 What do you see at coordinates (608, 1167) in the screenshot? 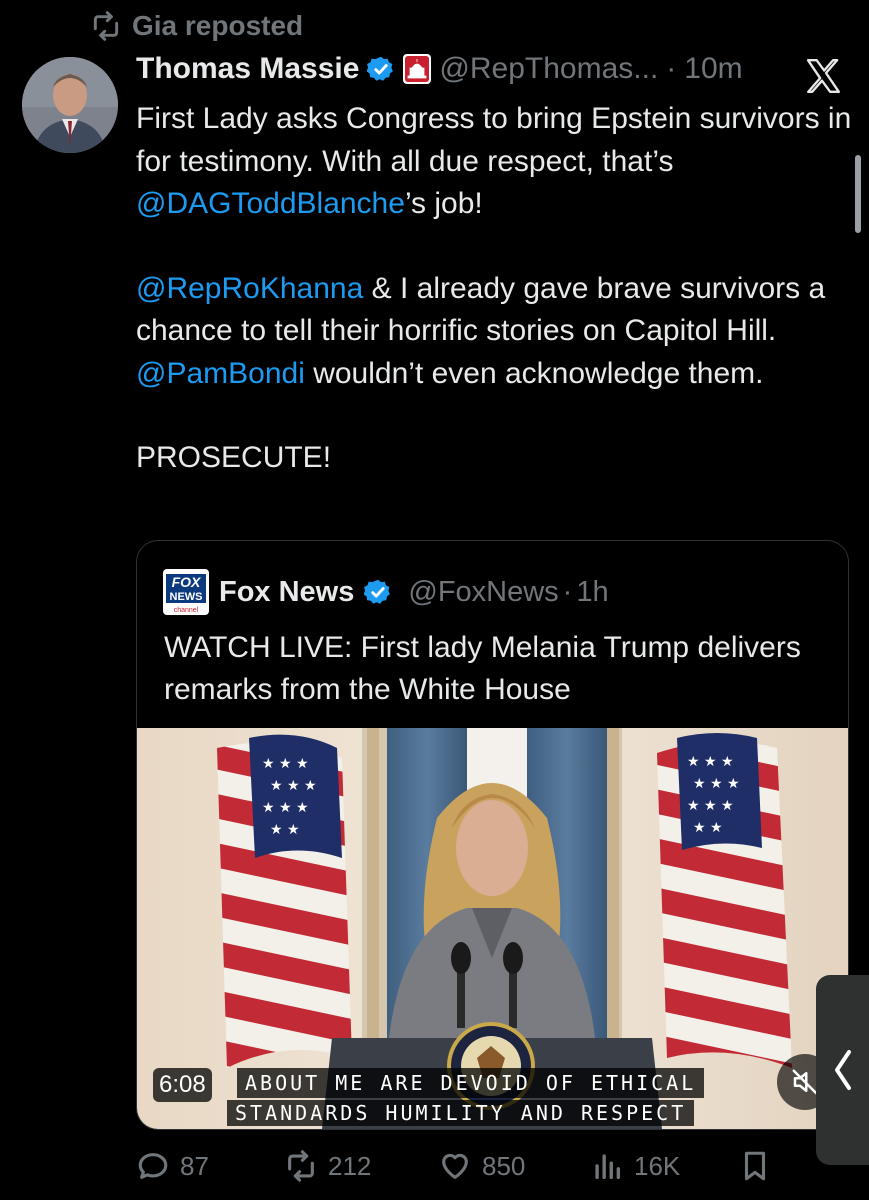
I see `views-icon` at bounding box center [608, 1167].